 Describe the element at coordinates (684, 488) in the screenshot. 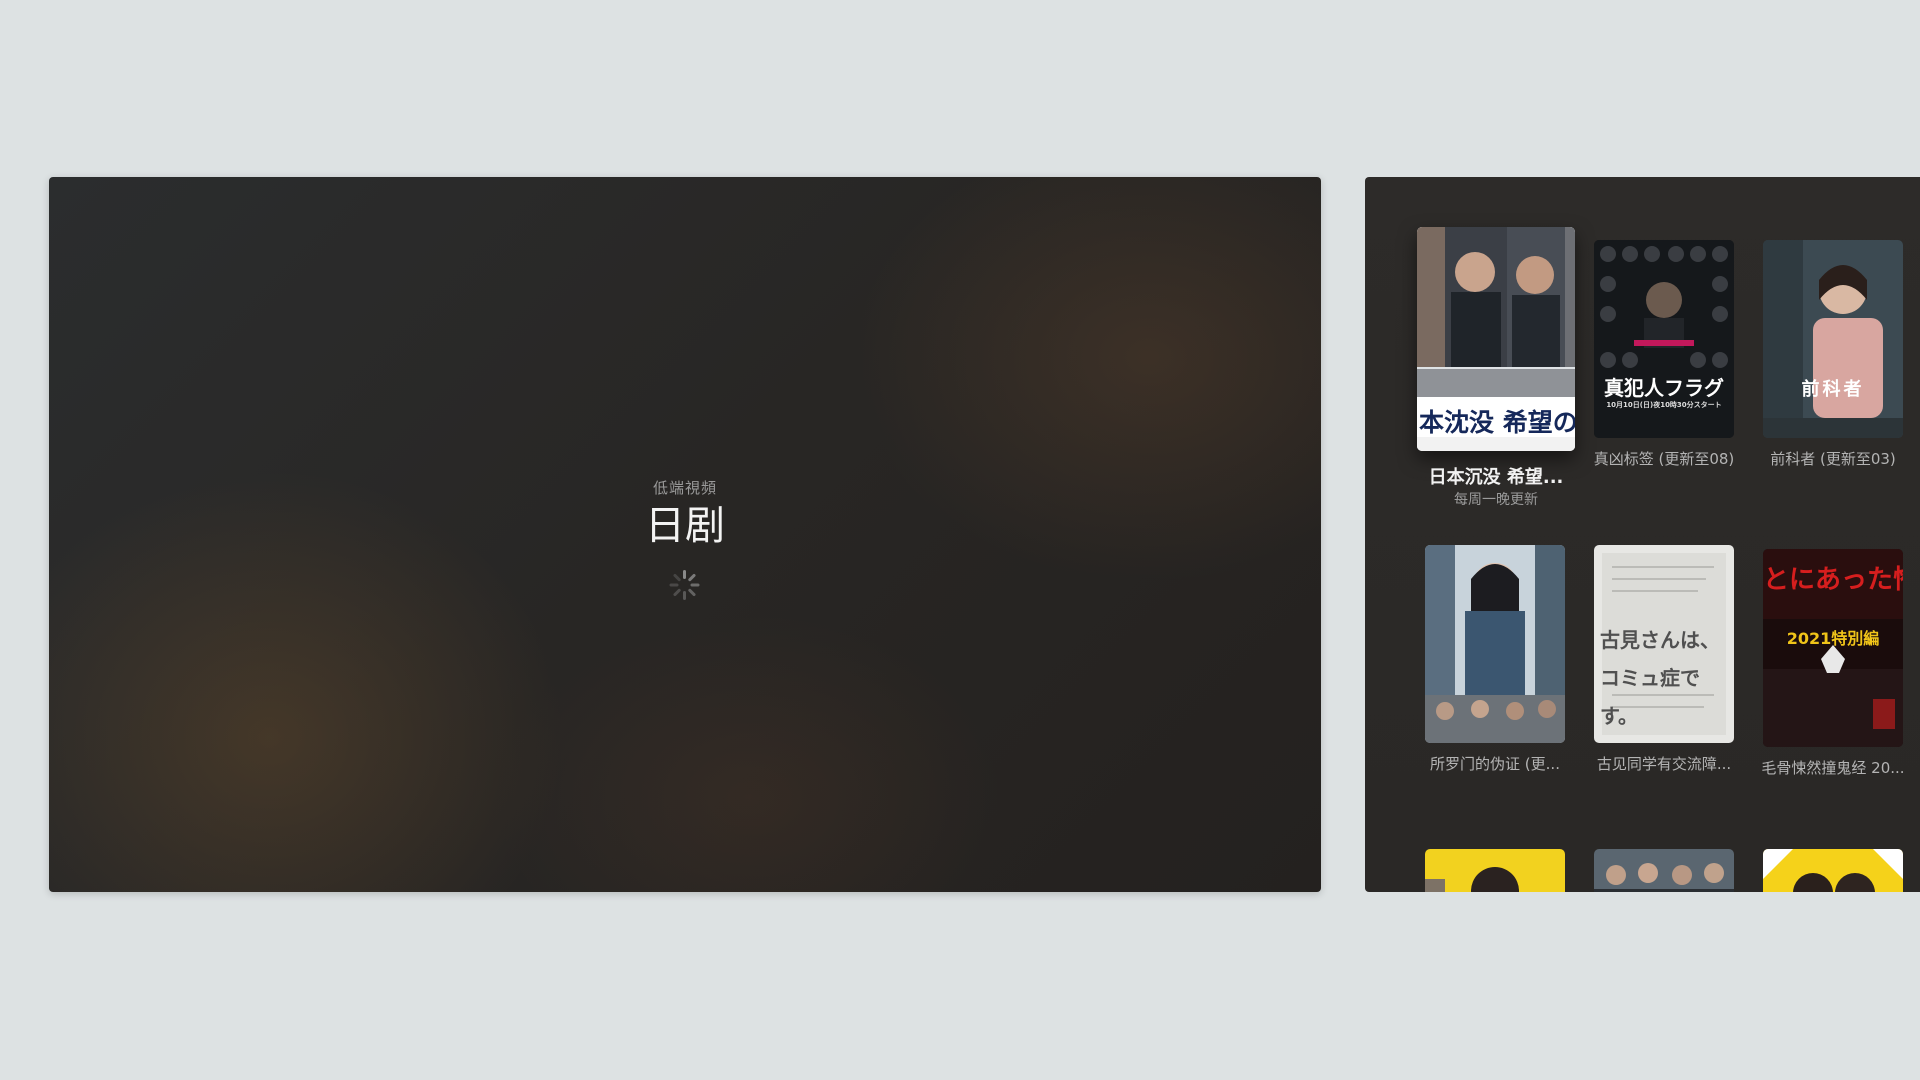

I see `provider-subtitle: 低端視頻` at that location.